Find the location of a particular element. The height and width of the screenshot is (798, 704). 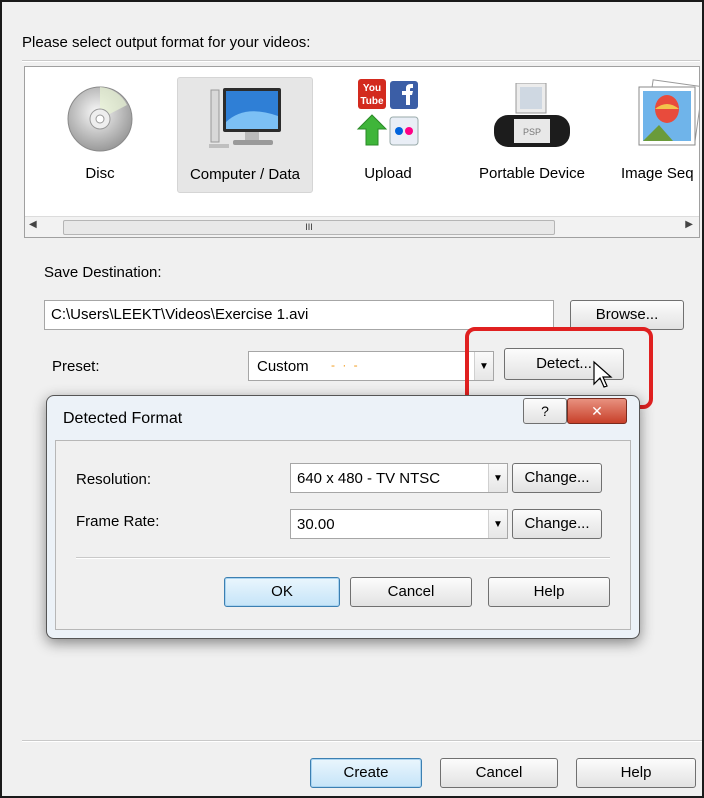

frame-rate-label: Frame Rate: is located at coordinates (118, 521).